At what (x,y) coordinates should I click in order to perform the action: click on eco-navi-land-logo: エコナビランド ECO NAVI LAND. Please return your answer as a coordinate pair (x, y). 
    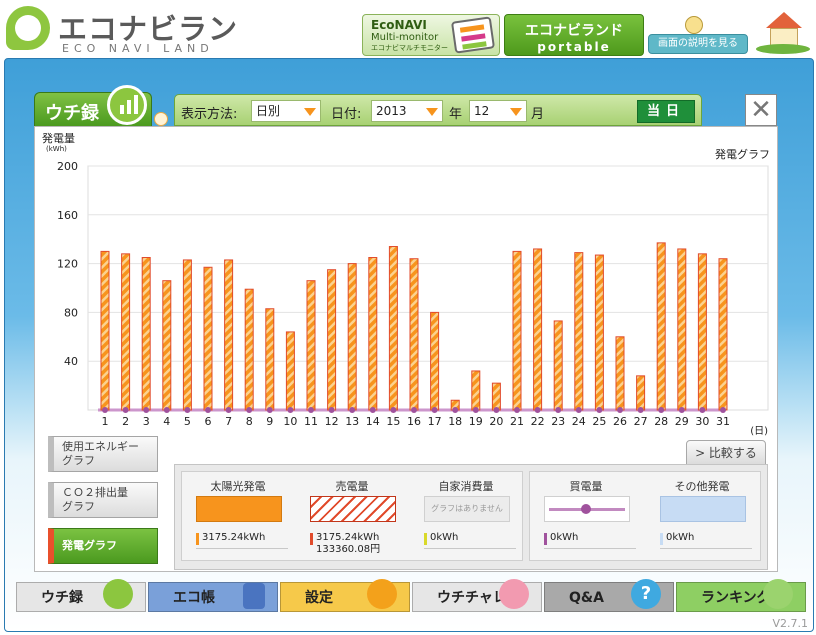
    Looking at the image, I should click on (131, 46).